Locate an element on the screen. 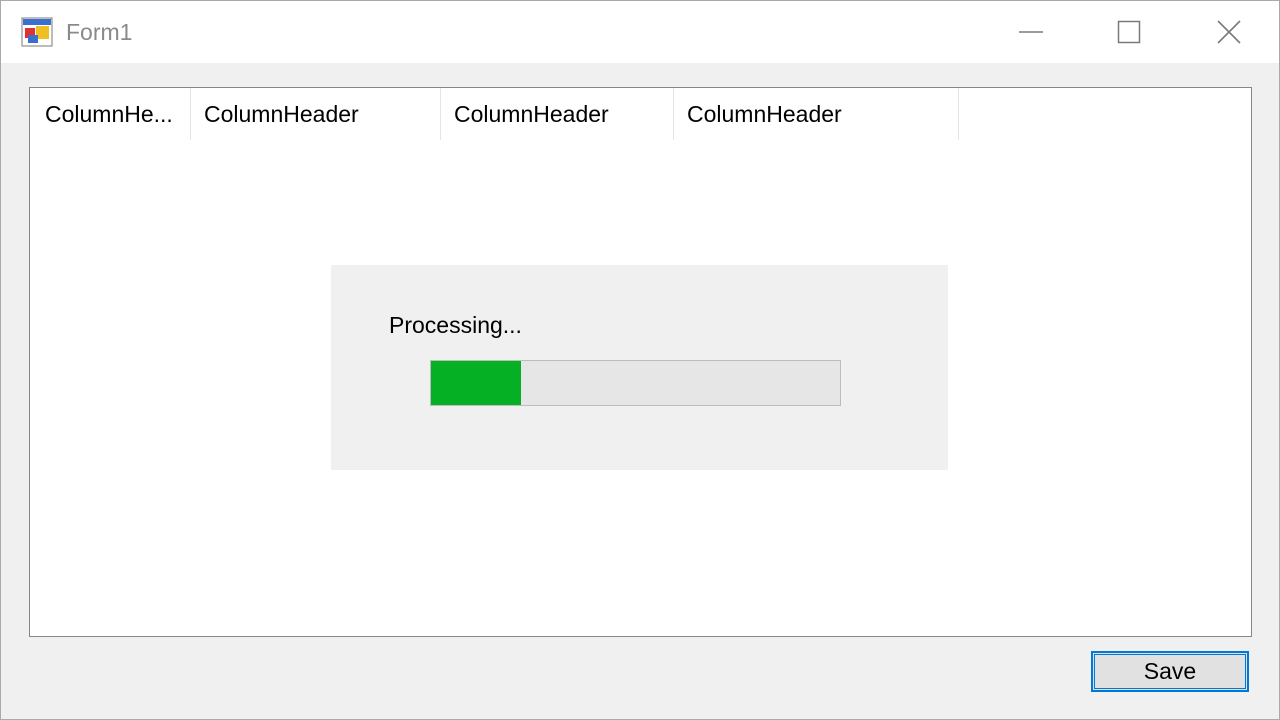  window-title: Form1 is located at coordinates (99, 32).